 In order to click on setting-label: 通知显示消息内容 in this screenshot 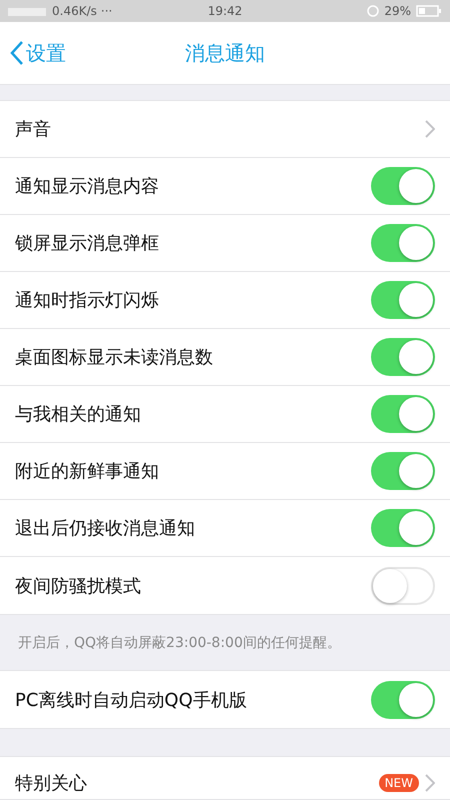, I will do `click(87, 186)`.